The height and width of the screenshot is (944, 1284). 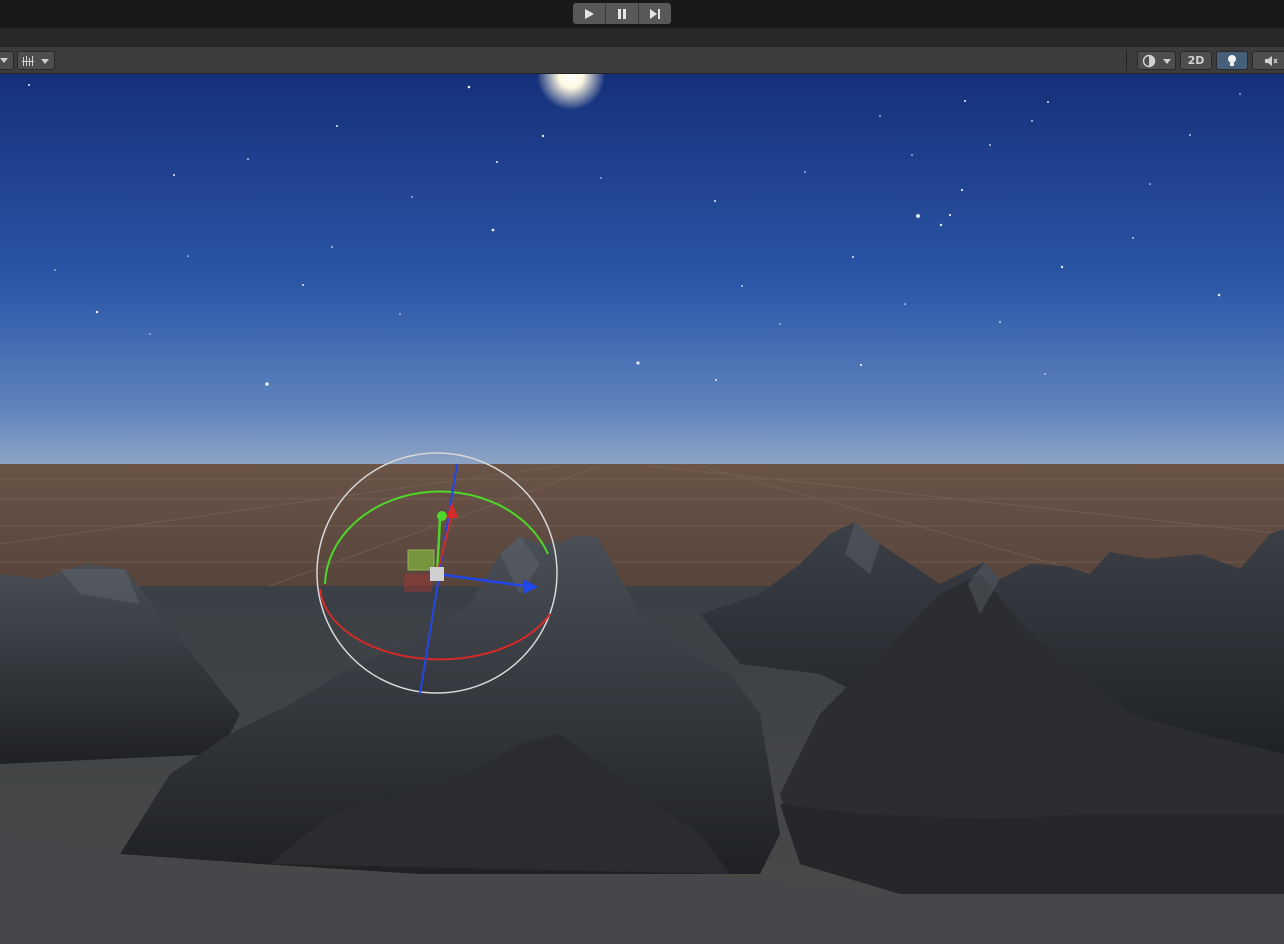 What do you see at coordinates (437, 574) in the screenshot?
I see `gizmo-center-handle` at bounding box center [437, 574].